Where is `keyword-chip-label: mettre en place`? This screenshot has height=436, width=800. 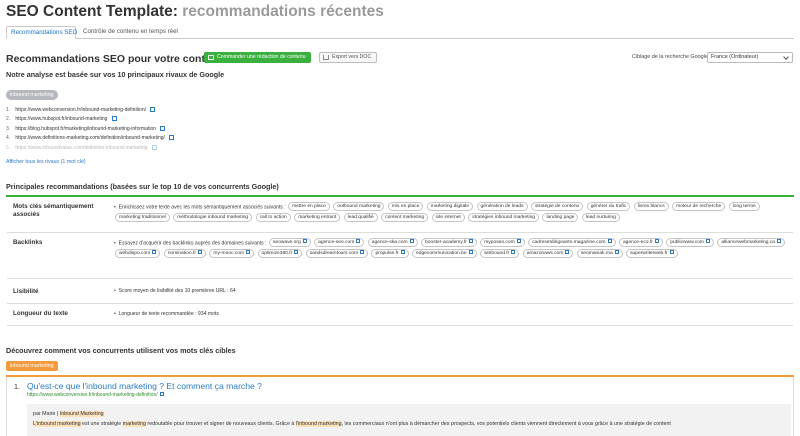 keyword-chip-label: mettre en place is located at coordinates (309, 206).